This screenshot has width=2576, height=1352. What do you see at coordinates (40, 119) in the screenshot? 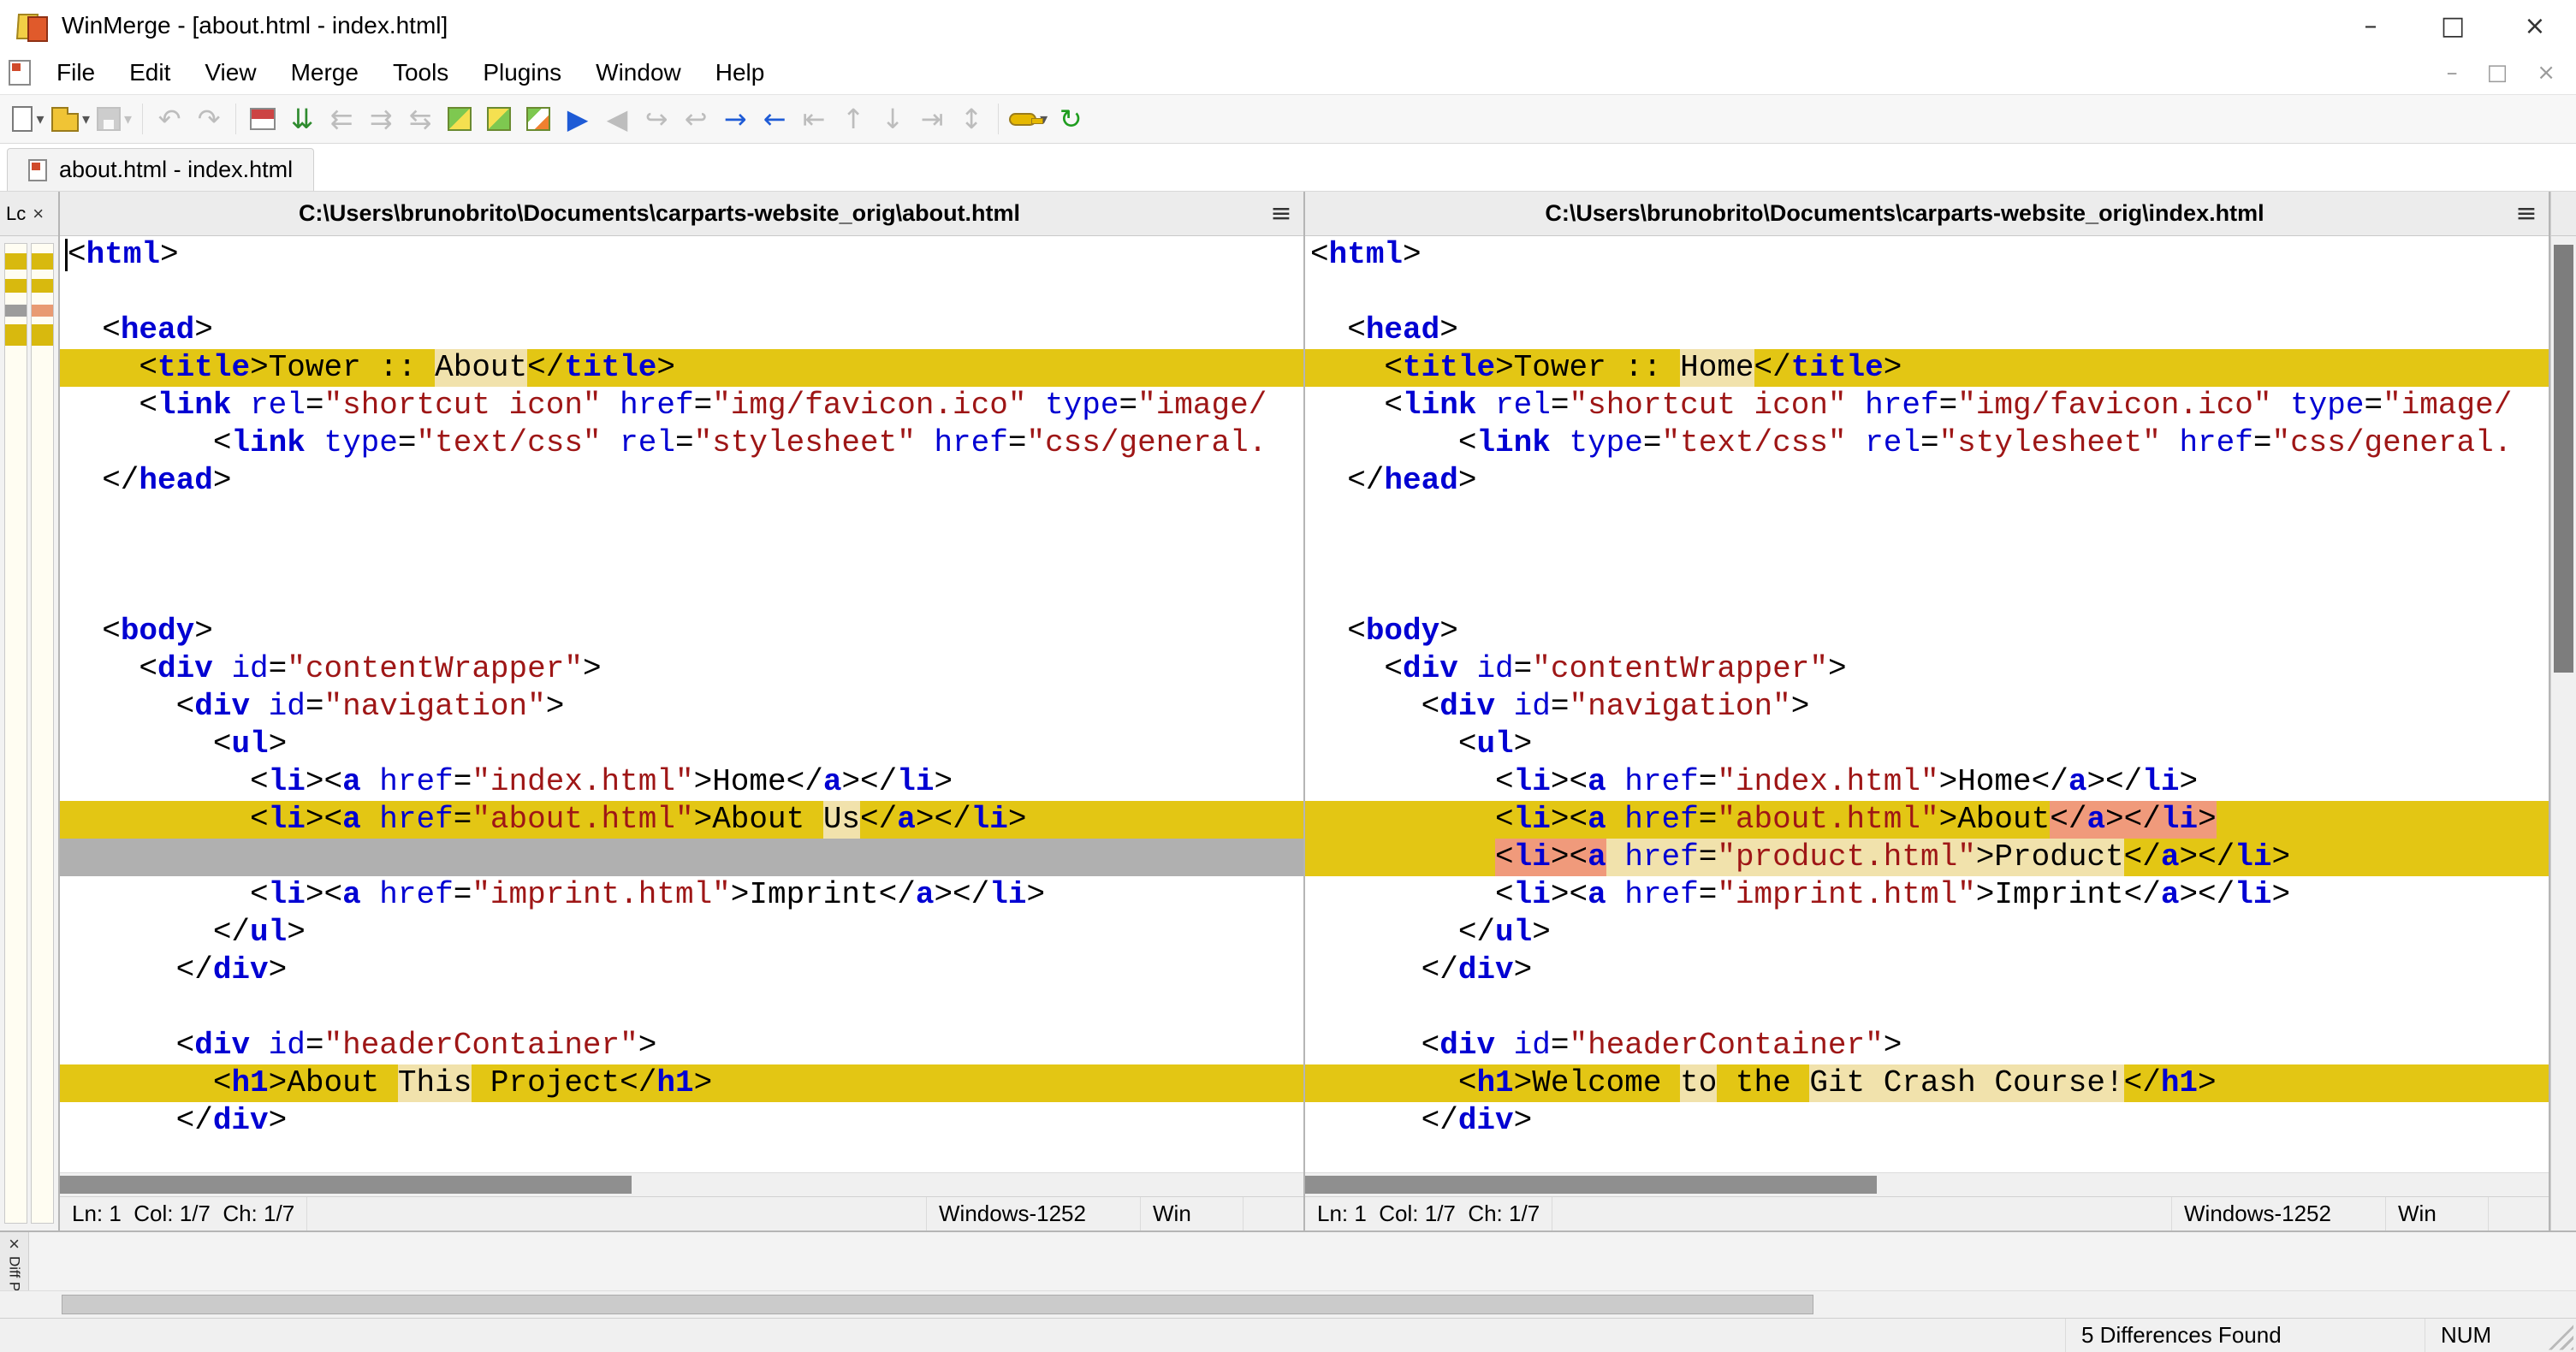
I see `new-dropdown: ▾` at bounding box center [40, 119].